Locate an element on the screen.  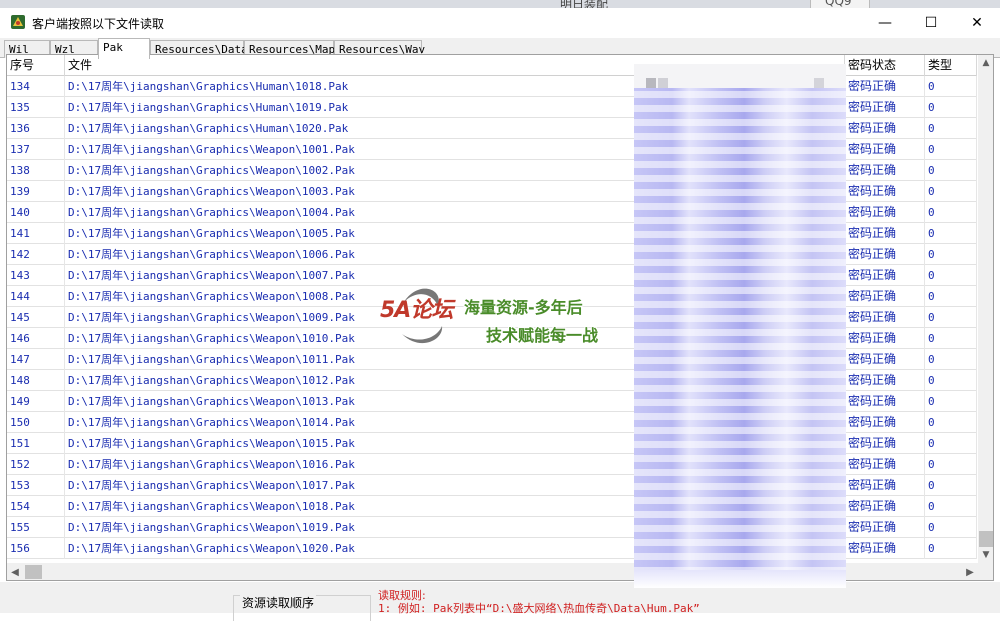
vertical-scrollbar: ▲ ▼ is located at coordinates (985, 309).